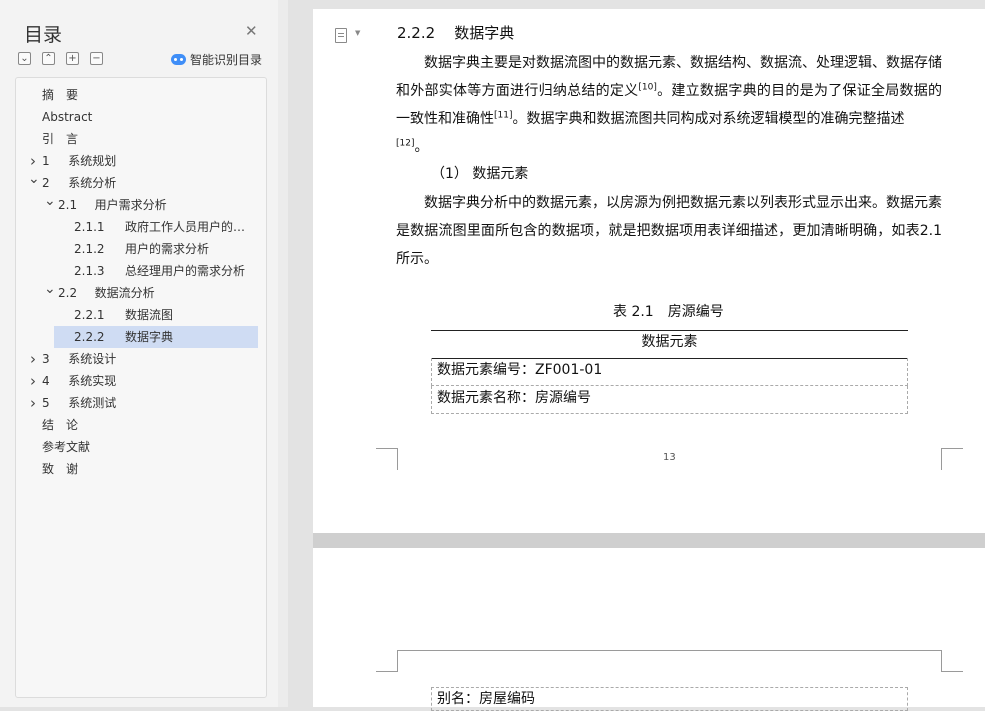  I want to click on toc-item: 引 言, so click(140, 139).